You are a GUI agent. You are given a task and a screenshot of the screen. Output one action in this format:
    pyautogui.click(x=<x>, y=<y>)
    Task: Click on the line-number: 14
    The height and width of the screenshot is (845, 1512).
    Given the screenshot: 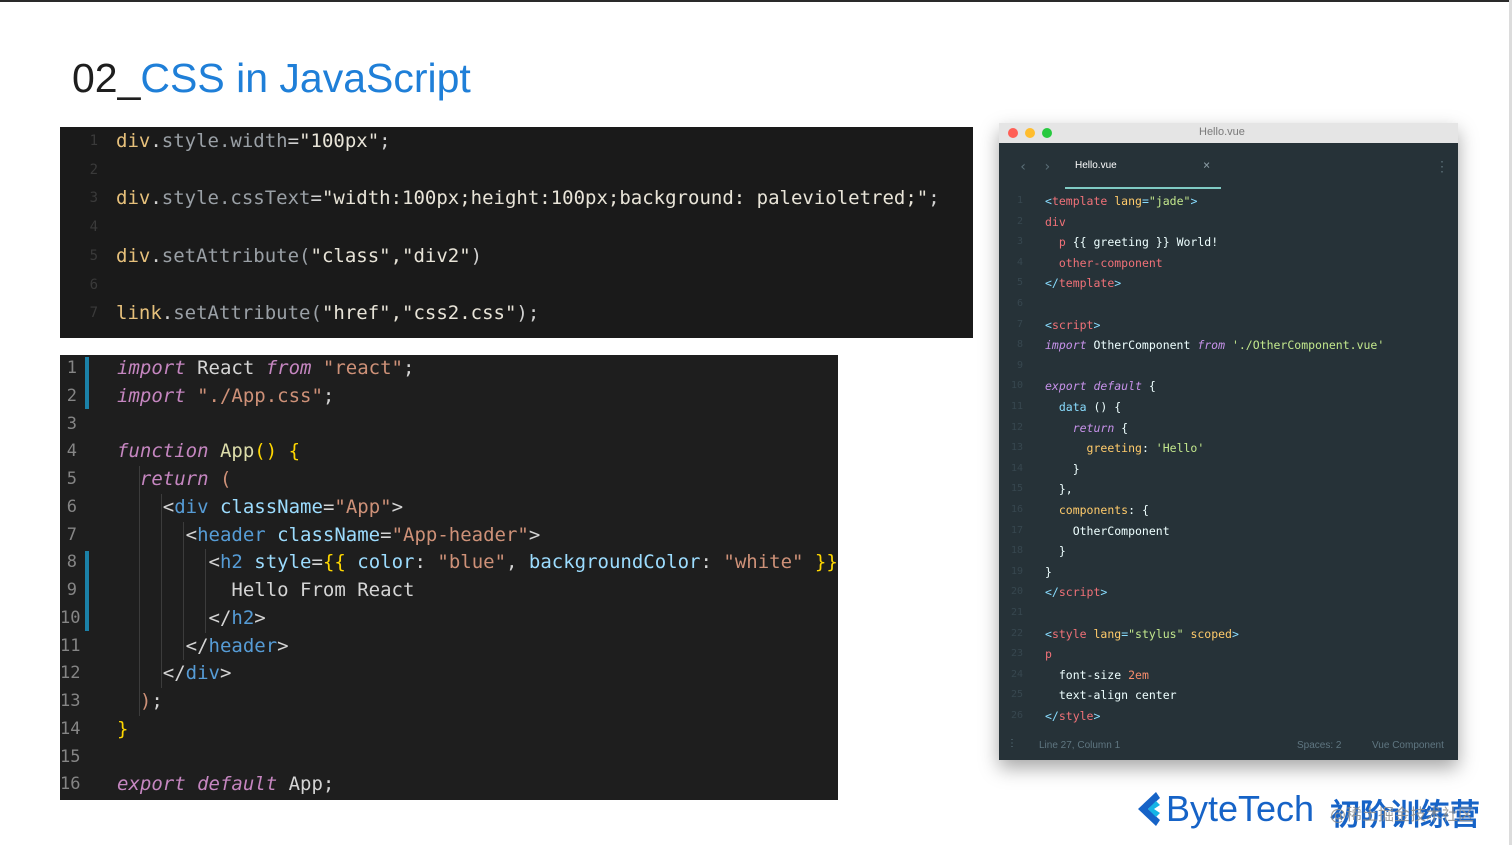 What is the action you would take?
    pyautogui.click(x=1016, y=468)
    